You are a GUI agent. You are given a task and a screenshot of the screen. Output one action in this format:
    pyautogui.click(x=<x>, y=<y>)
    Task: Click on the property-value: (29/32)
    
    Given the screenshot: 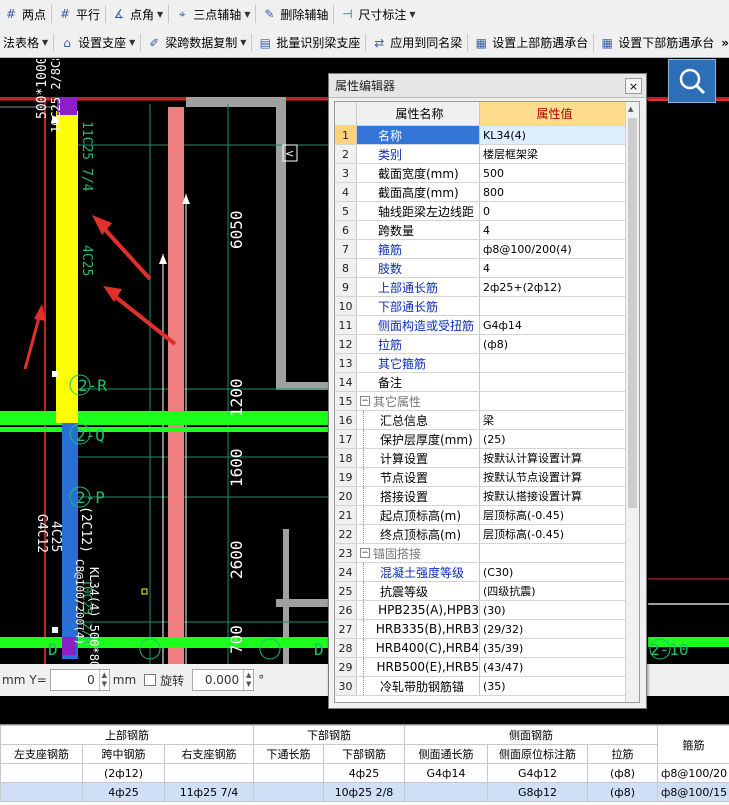 What is the action you would take?
    pyautogui.click(x=553, y=629)
    